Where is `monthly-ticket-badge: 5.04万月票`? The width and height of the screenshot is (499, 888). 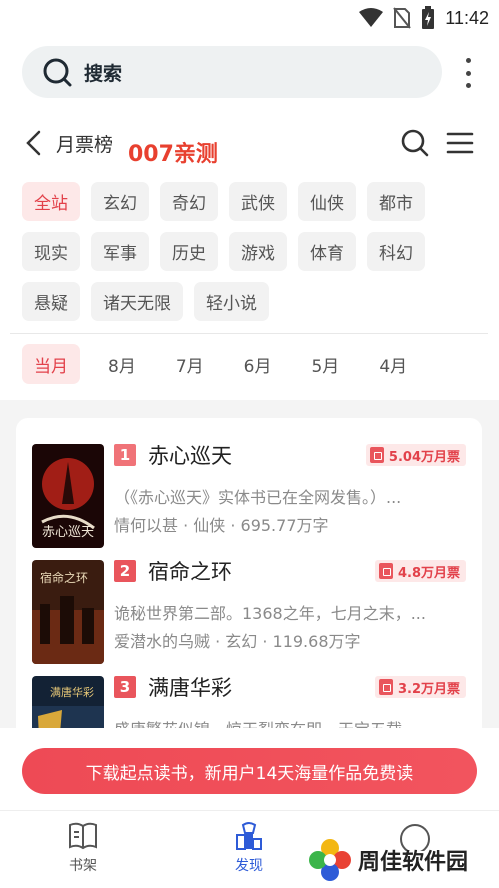
monthly-ticket-badge: 5.04万月票 is located at coordinates (415, 455).